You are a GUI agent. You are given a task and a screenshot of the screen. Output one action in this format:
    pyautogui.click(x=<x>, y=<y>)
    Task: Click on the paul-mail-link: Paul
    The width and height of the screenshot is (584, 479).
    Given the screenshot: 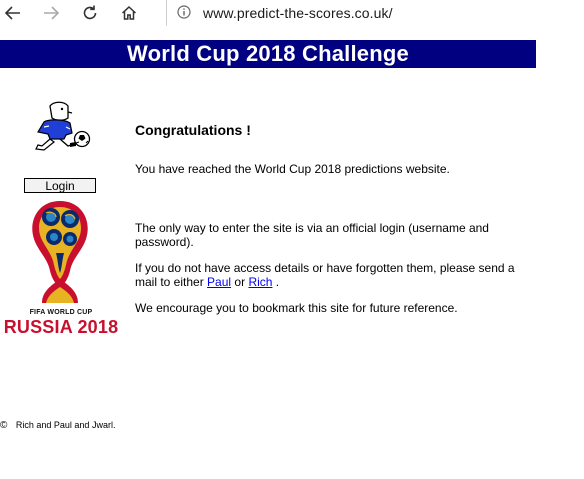 What is the action you would take?
    pyautogui.click(x=219, y=282)
    